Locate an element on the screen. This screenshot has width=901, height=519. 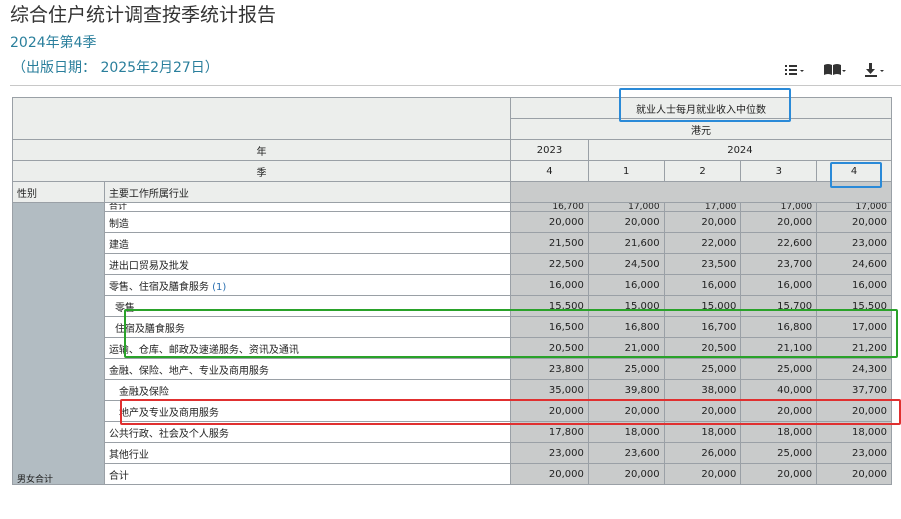
table-row: 零售 15,500 15,000 15,000 15,700 15,500 is located at coordinates (452, 306).